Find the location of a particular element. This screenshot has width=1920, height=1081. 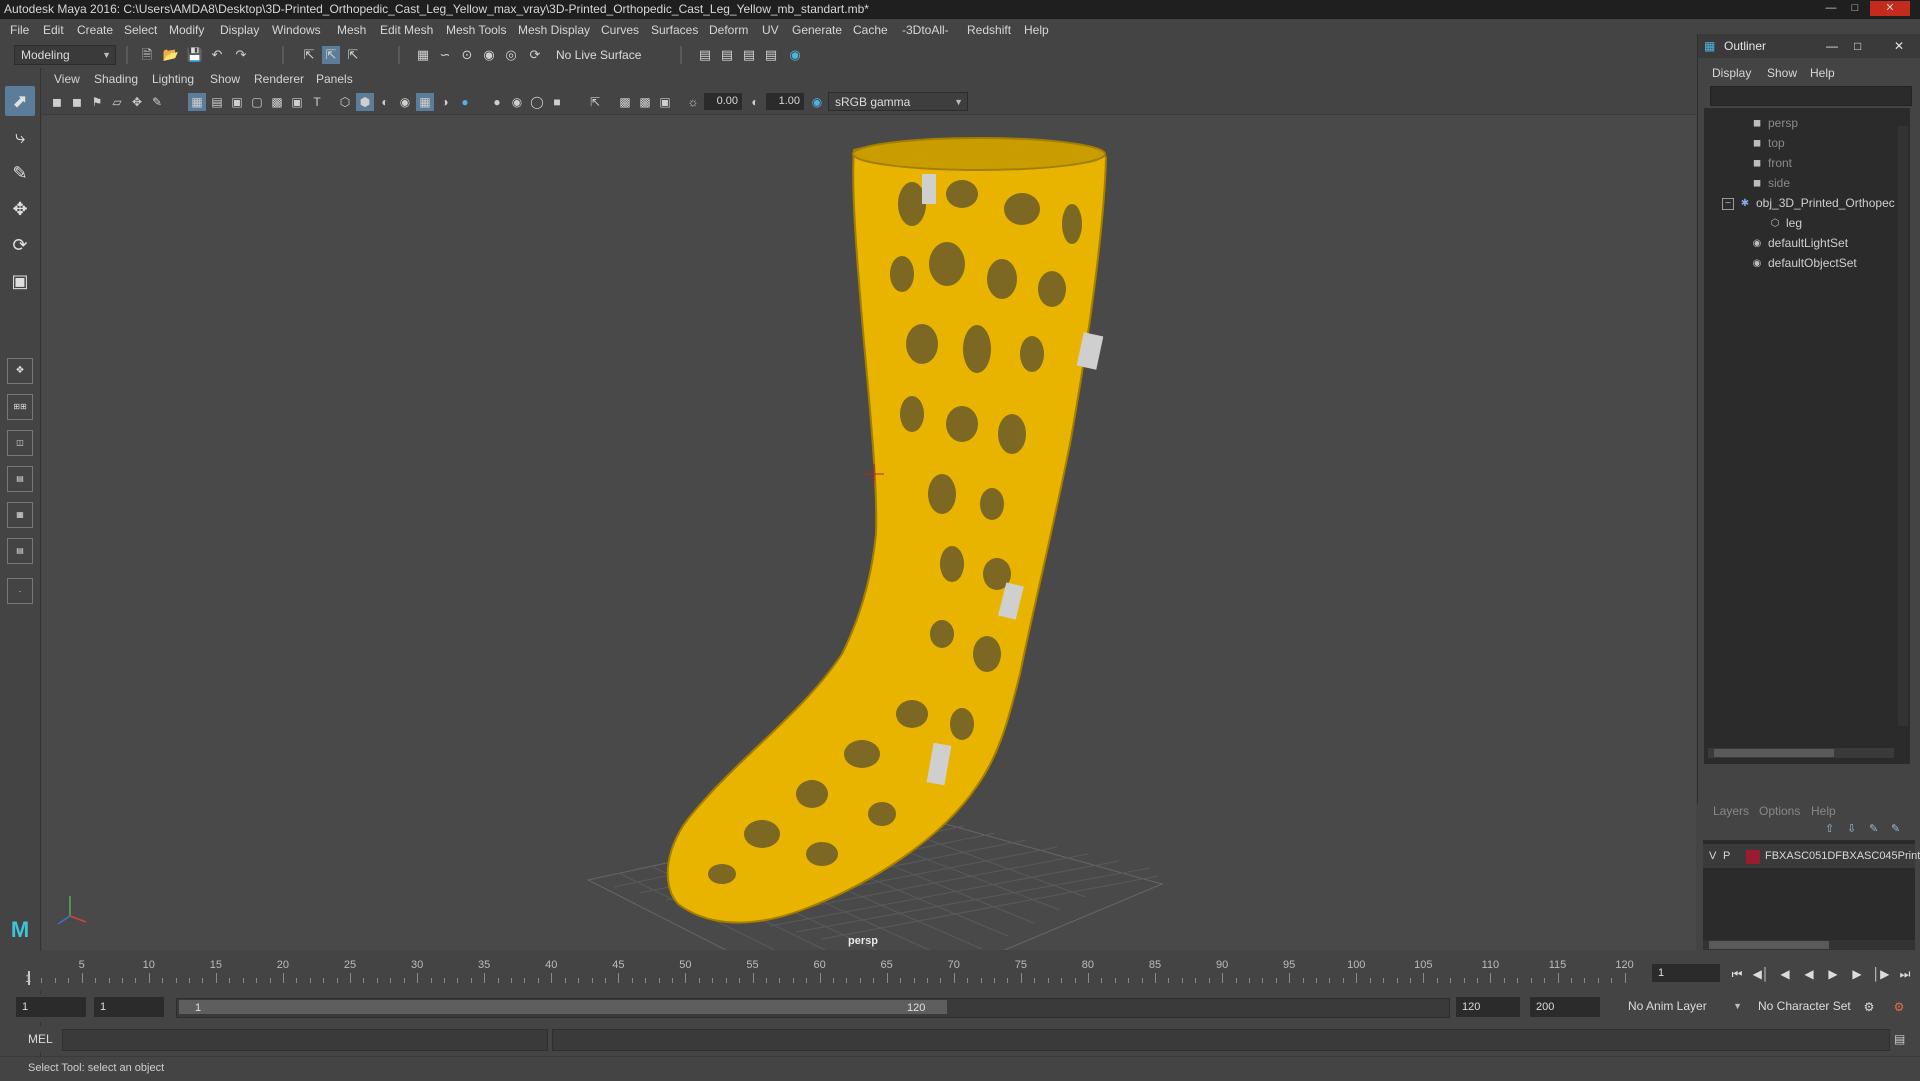

play-backward-icon: ◀ is located at coordinates (1809, 974).